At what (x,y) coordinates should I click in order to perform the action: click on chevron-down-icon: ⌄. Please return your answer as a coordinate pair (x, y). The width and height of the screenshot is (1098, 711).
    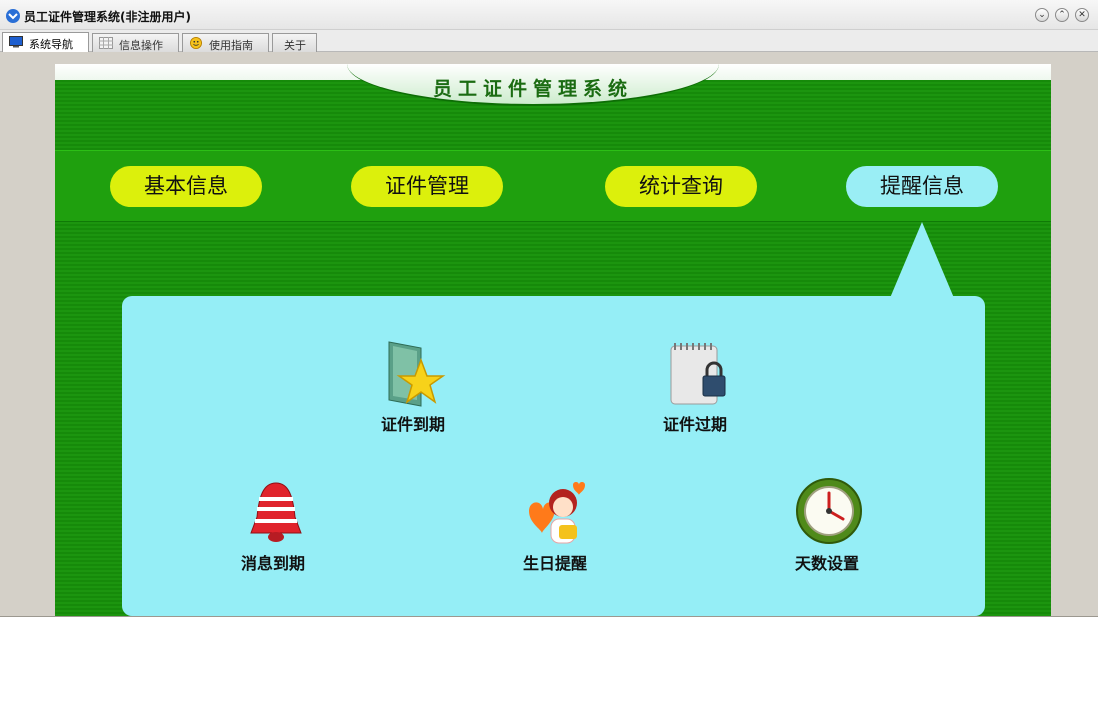
    Looking at the image, I should click on (1042, 15).